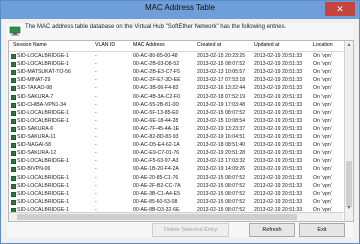 The image size is (360, 244). I want to click on column-session-name: Session Name, so click(48, 45).